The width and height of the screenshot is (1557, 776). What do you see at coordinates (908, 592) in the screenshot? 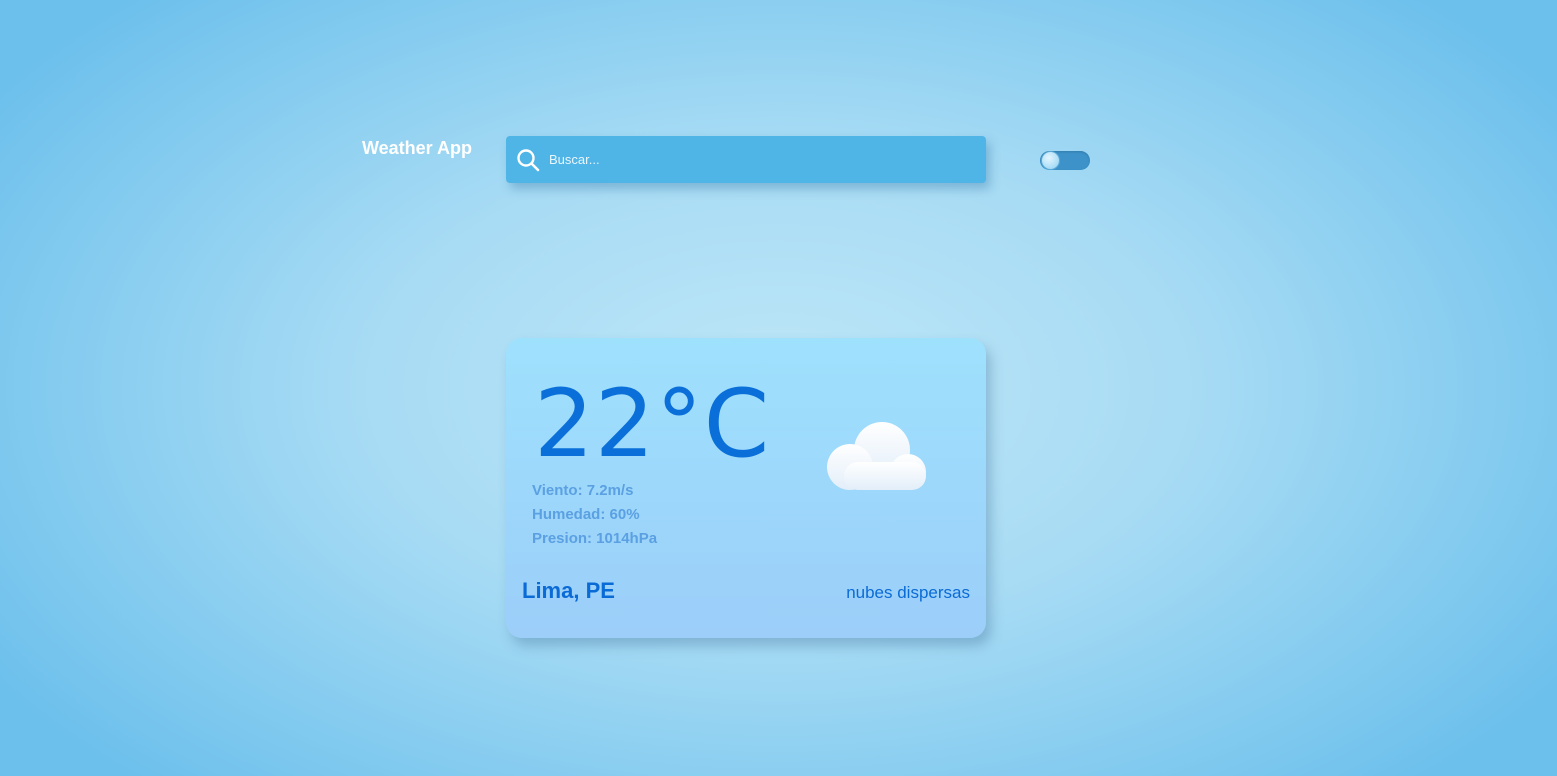
I see `weather-description: nubes dispersas` at bounding box center [908, 592].